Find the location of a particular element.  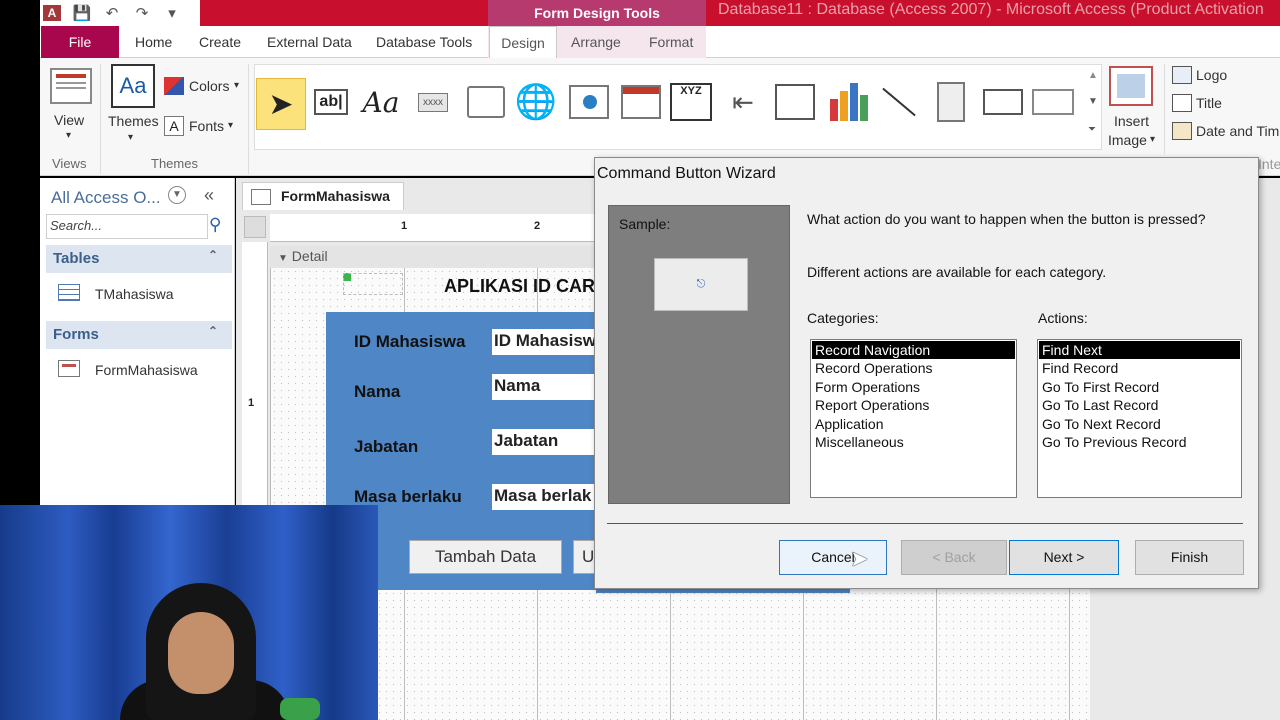

view-dropdown-icon: ▾ is located at coordinates (68, 135).